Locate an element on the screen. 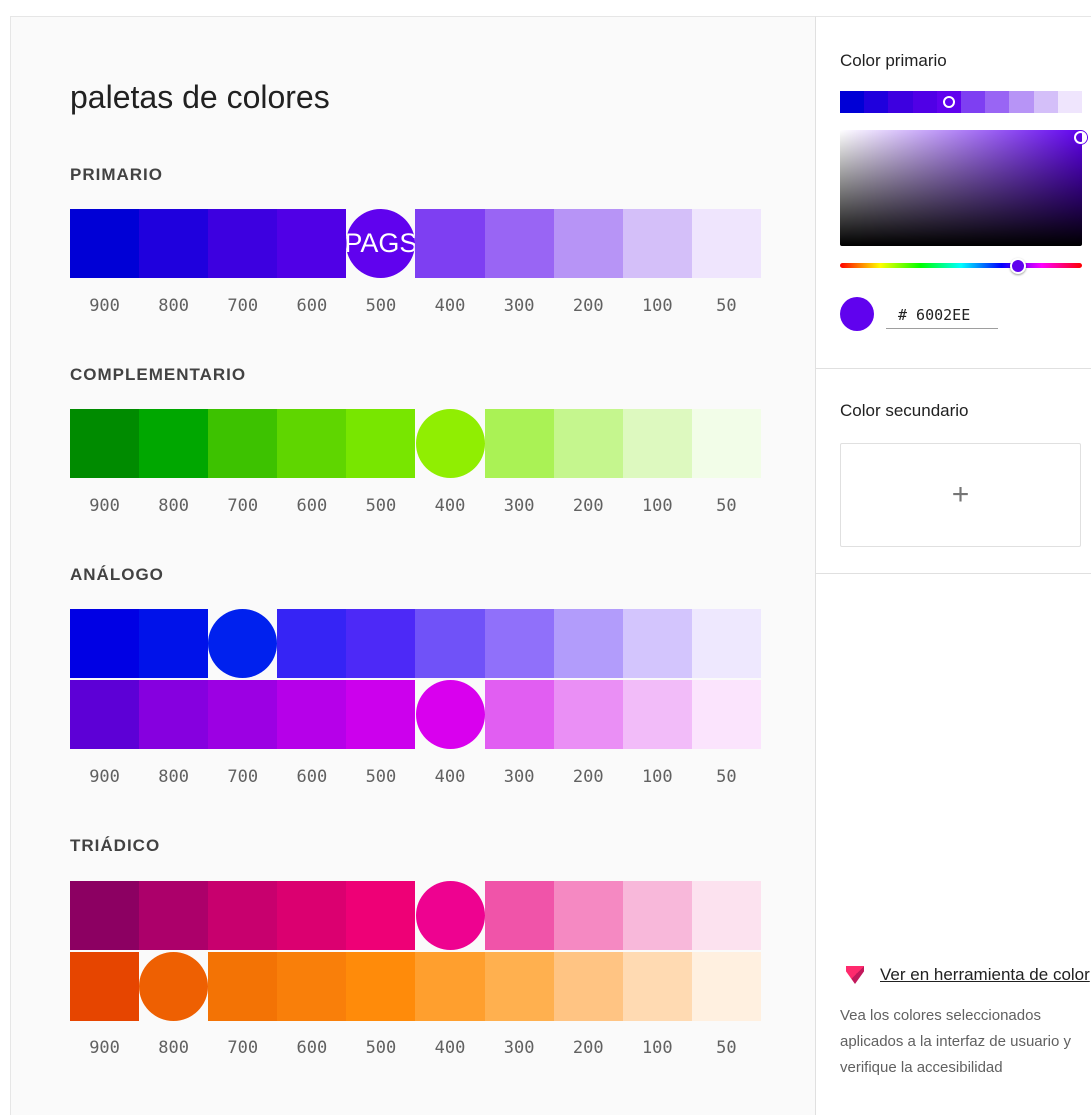 This screenshot has height=1115, width=1091. saturation-value-handle is located at coordinates (1080, 137).